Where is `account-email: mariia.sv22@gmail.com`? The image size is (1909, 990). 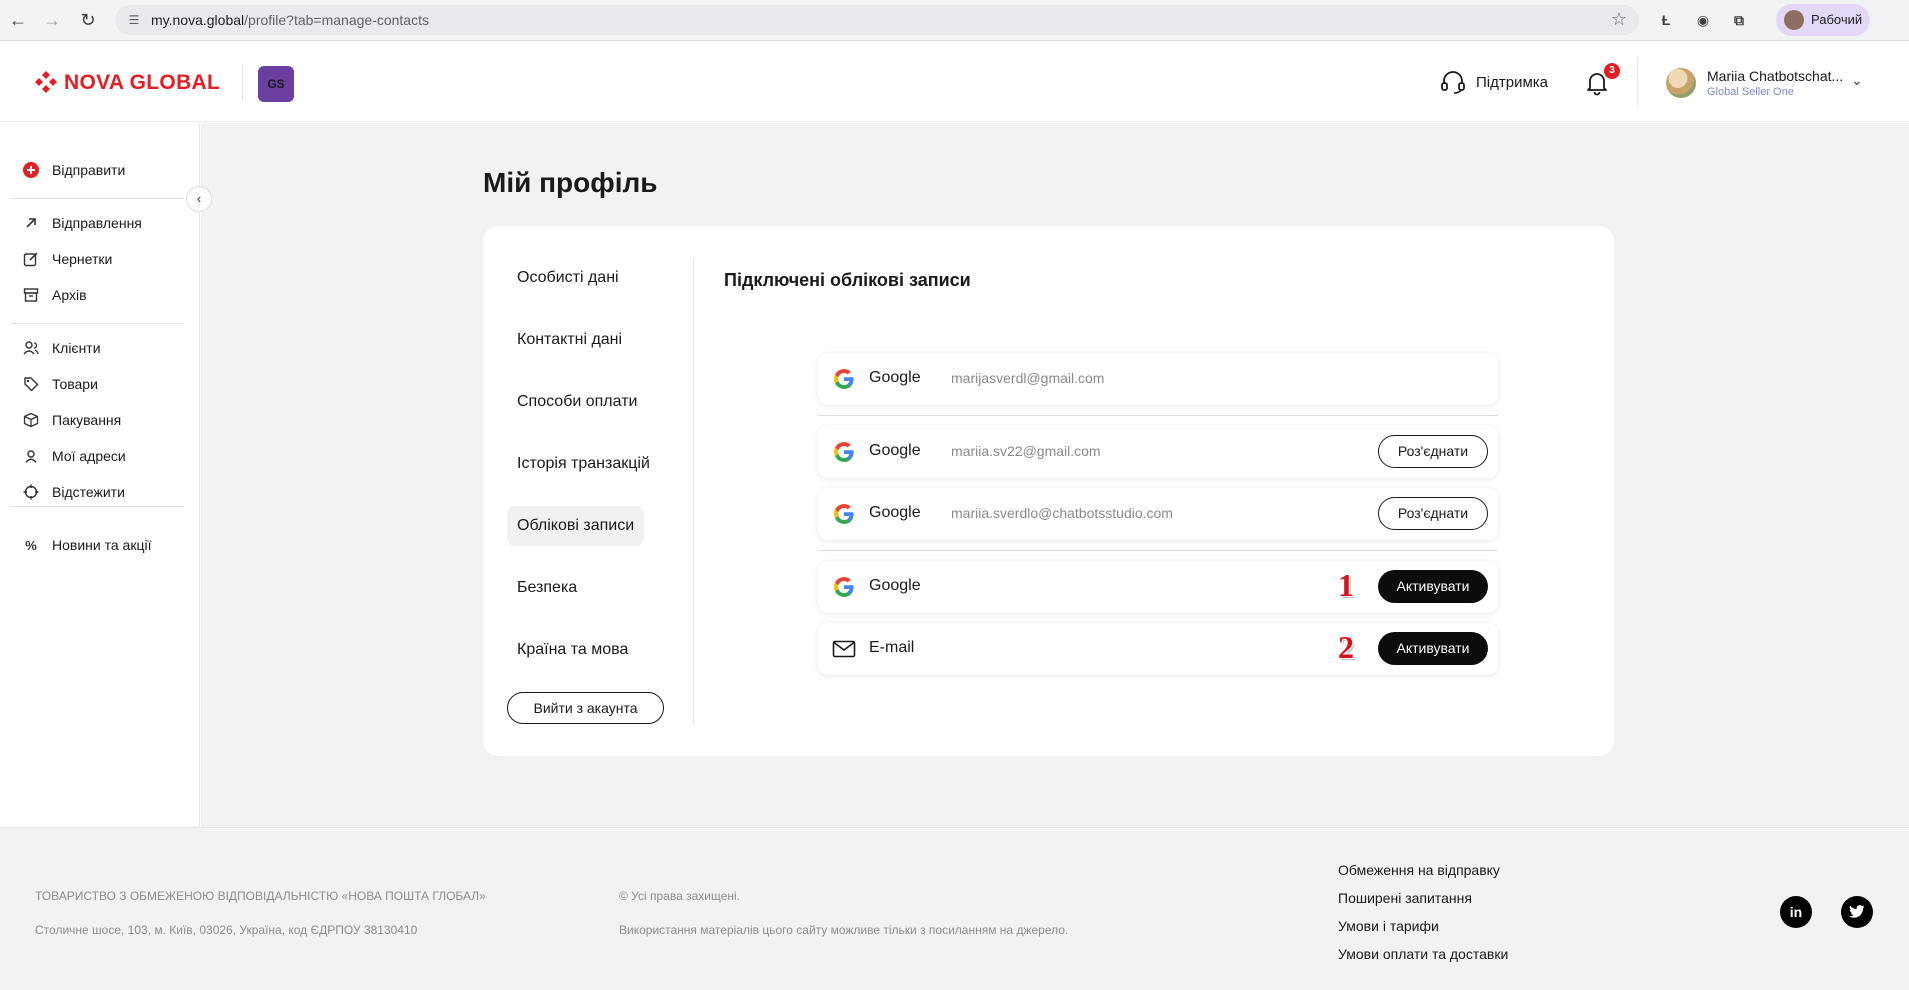
account-email: mariia.sv22@gmail.com is located at coordinates (1026, 451).